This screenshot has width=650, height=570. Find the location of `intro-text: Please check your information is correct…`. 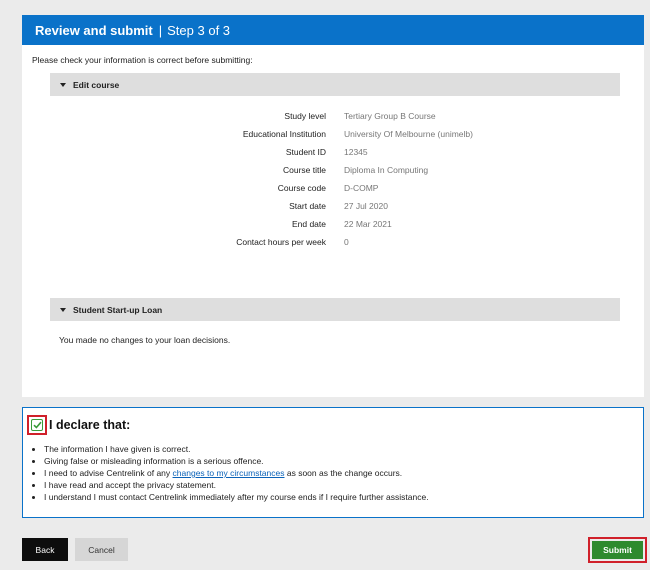

intro-text: Please check your information is correct… is located at coordinates (142, 60).